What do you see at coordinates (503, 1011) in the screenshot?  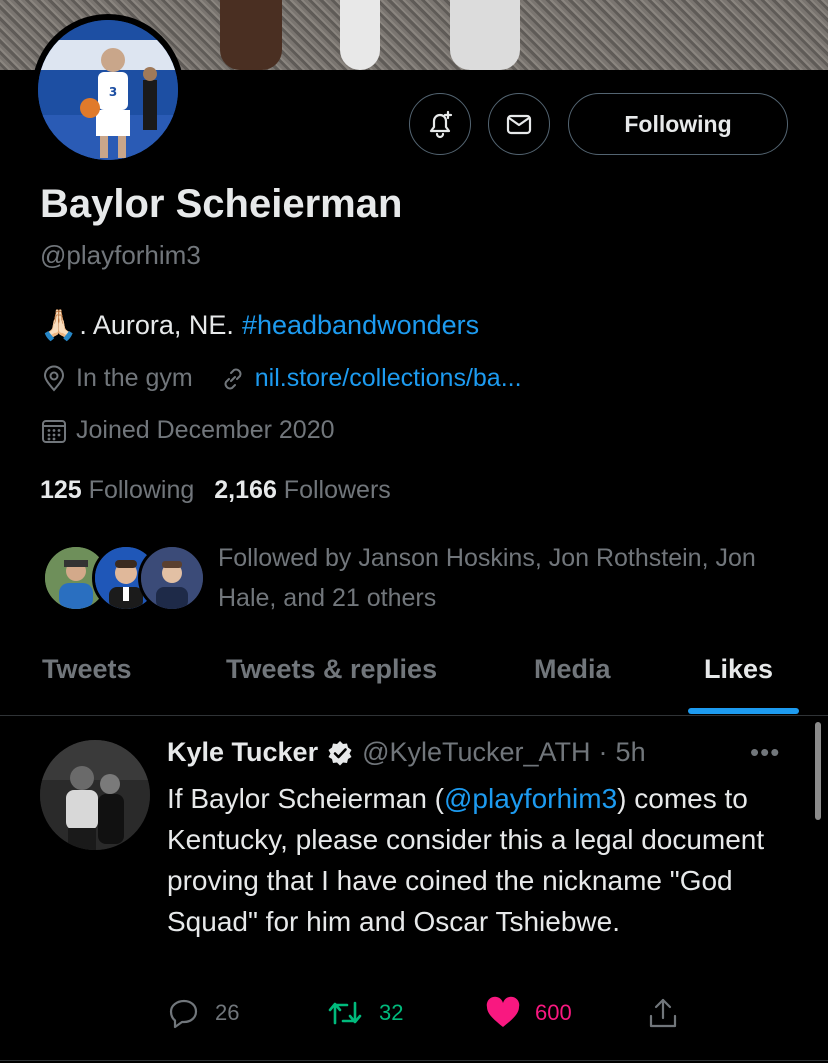 I see `heart-icon` at bounding box center [503, 1011].